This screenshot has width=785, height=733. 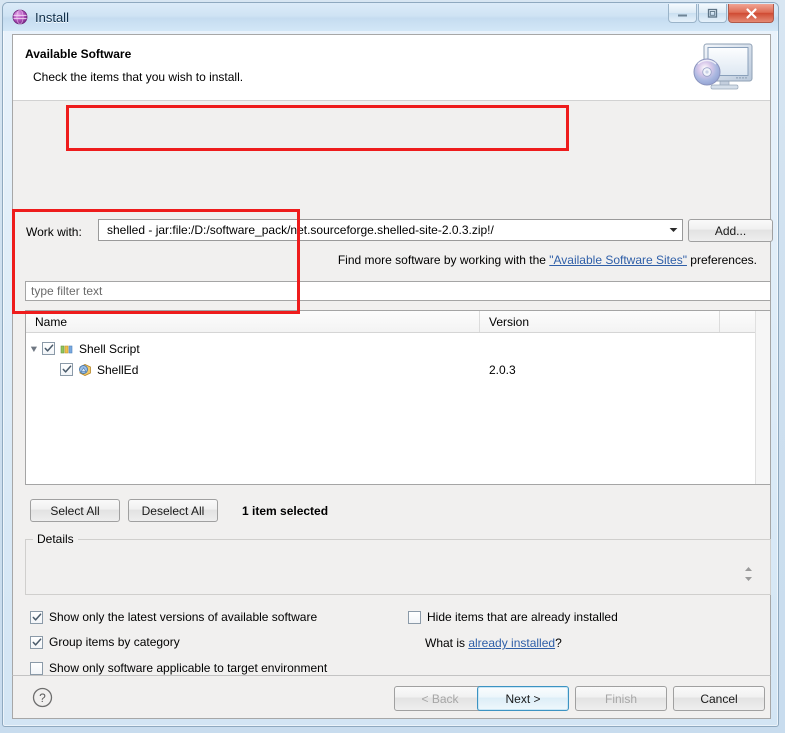 I want to click on maximize-icon, so click(x=712, y=13).